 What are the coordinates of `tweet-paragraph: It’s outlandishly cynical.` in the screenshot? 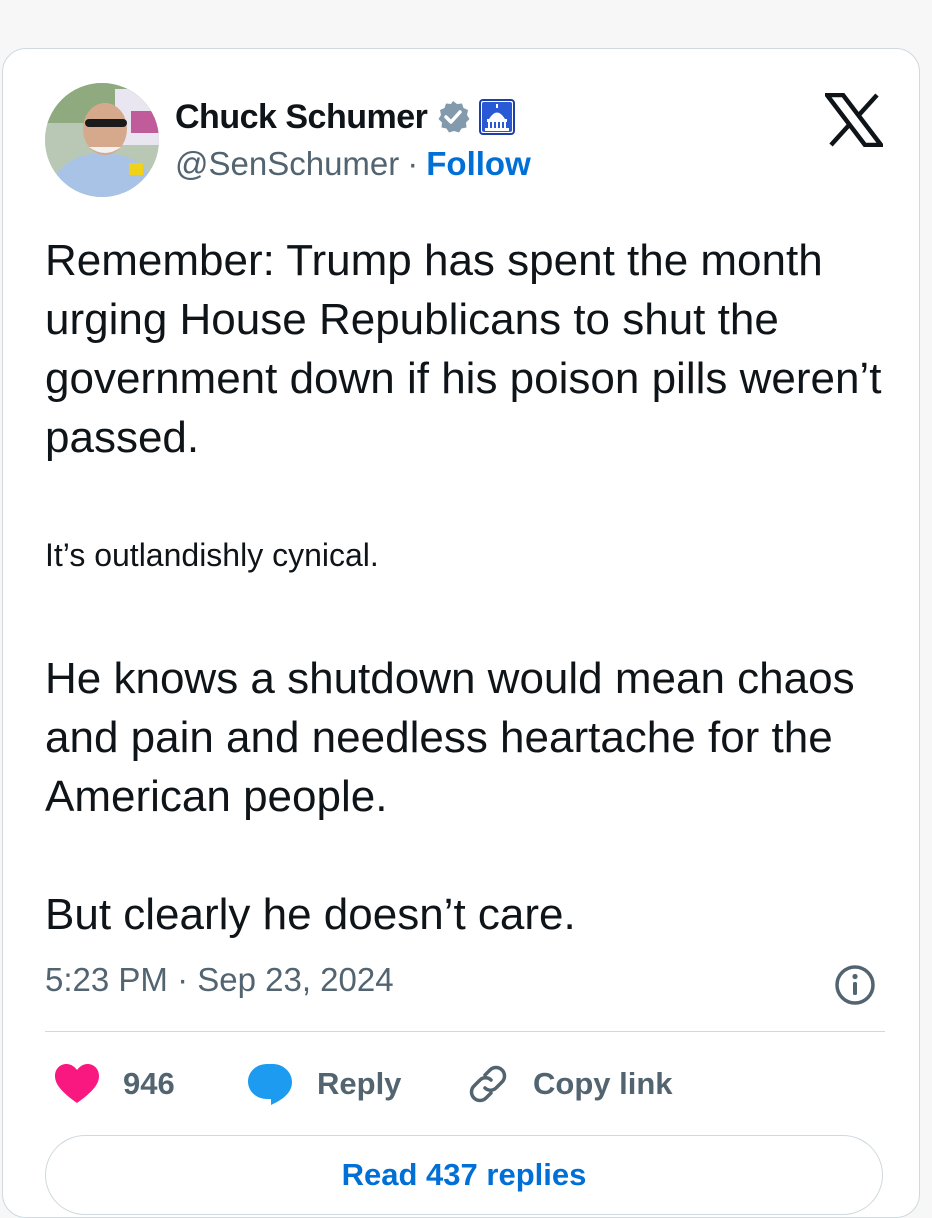 It's located at (212, 555).